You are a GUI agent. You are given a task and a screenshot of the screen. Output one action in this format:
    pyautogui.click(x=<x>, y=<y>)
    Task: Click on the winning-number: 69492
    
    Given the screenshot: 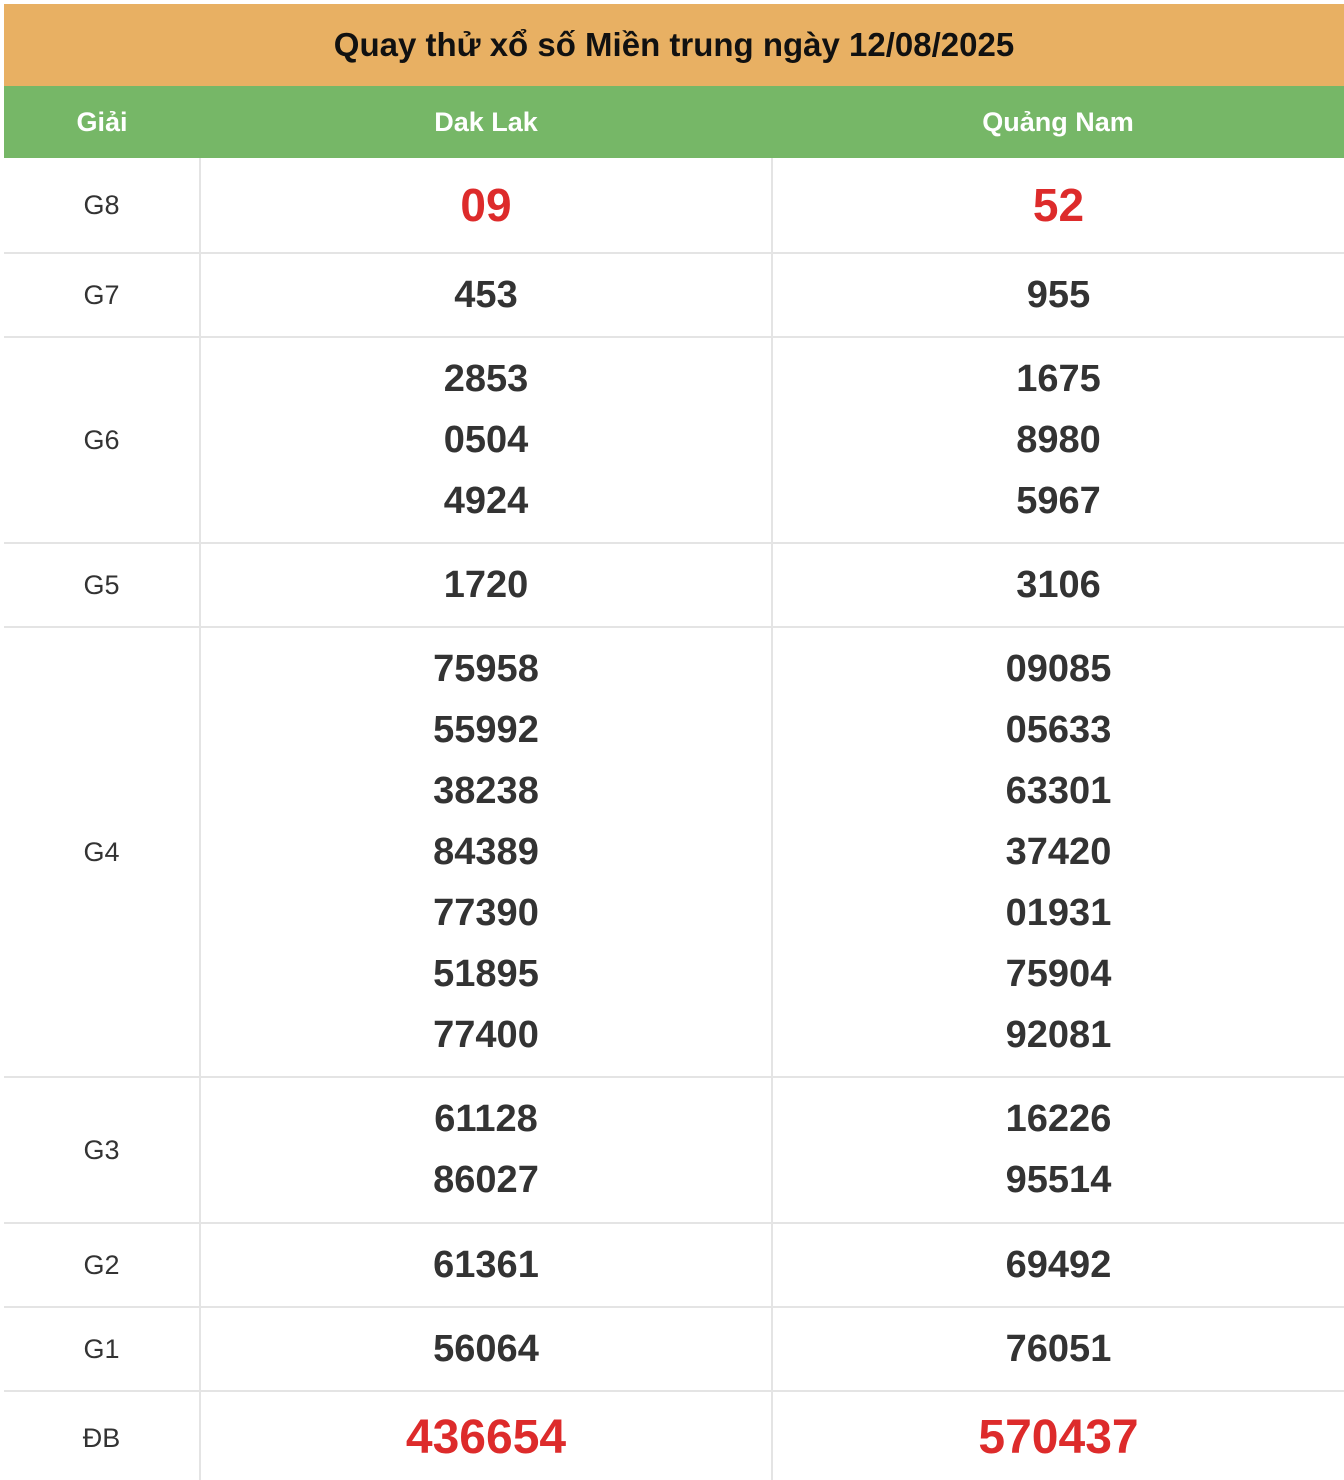 What is the action you would take?
    pyautogui.click(x=1058, y=1264)
    